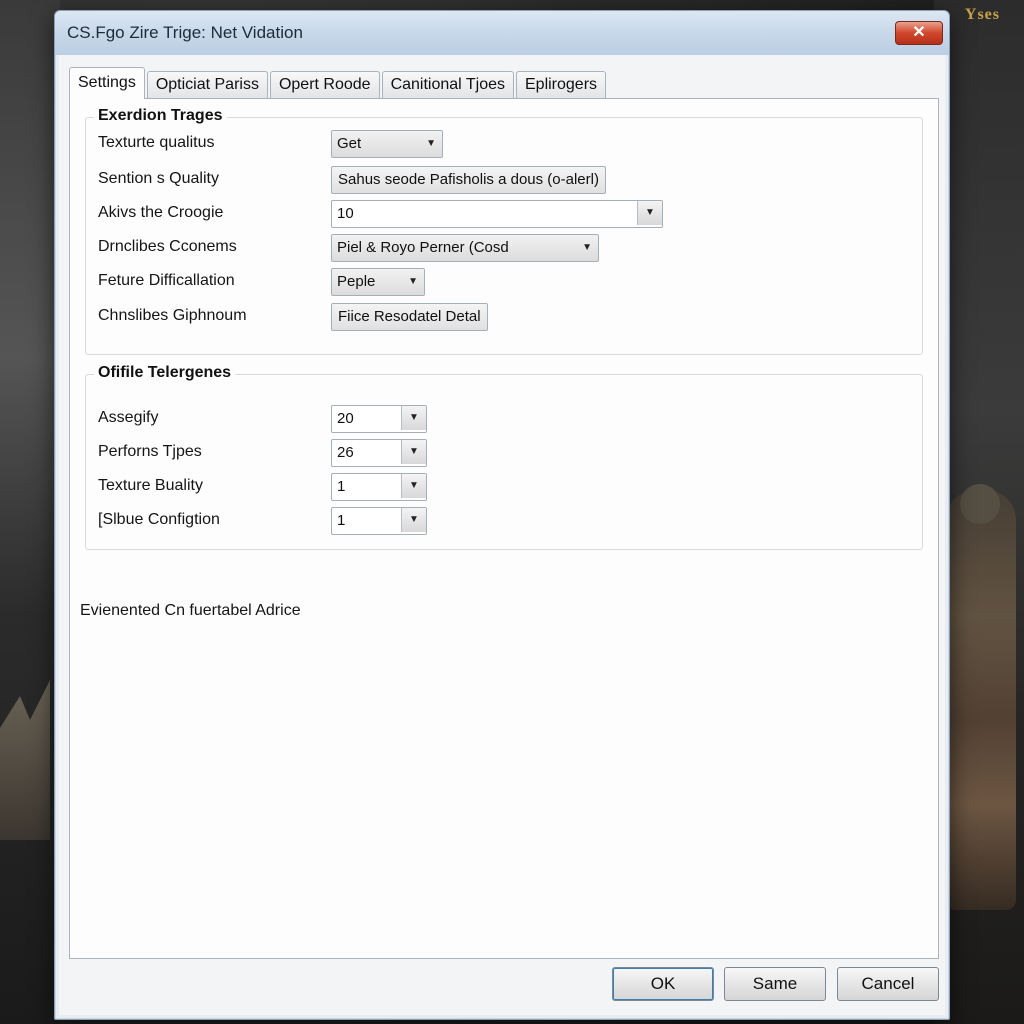 The height and width of the screenshot is (1024, 1024). I want to click on dropdown-value: Get, so click(349, 143).